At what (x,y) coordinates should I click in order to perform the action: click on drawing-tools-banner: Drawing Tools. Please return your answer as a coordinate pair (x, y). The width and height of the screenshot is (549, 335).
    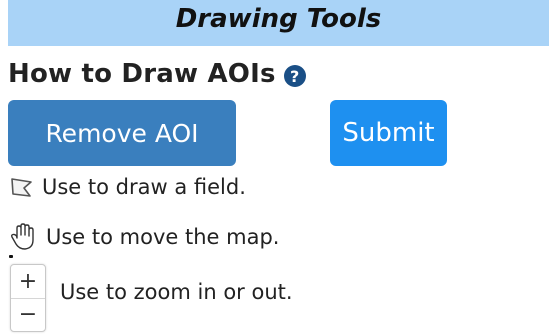
    Looking at the image, I should click on (278, 23).